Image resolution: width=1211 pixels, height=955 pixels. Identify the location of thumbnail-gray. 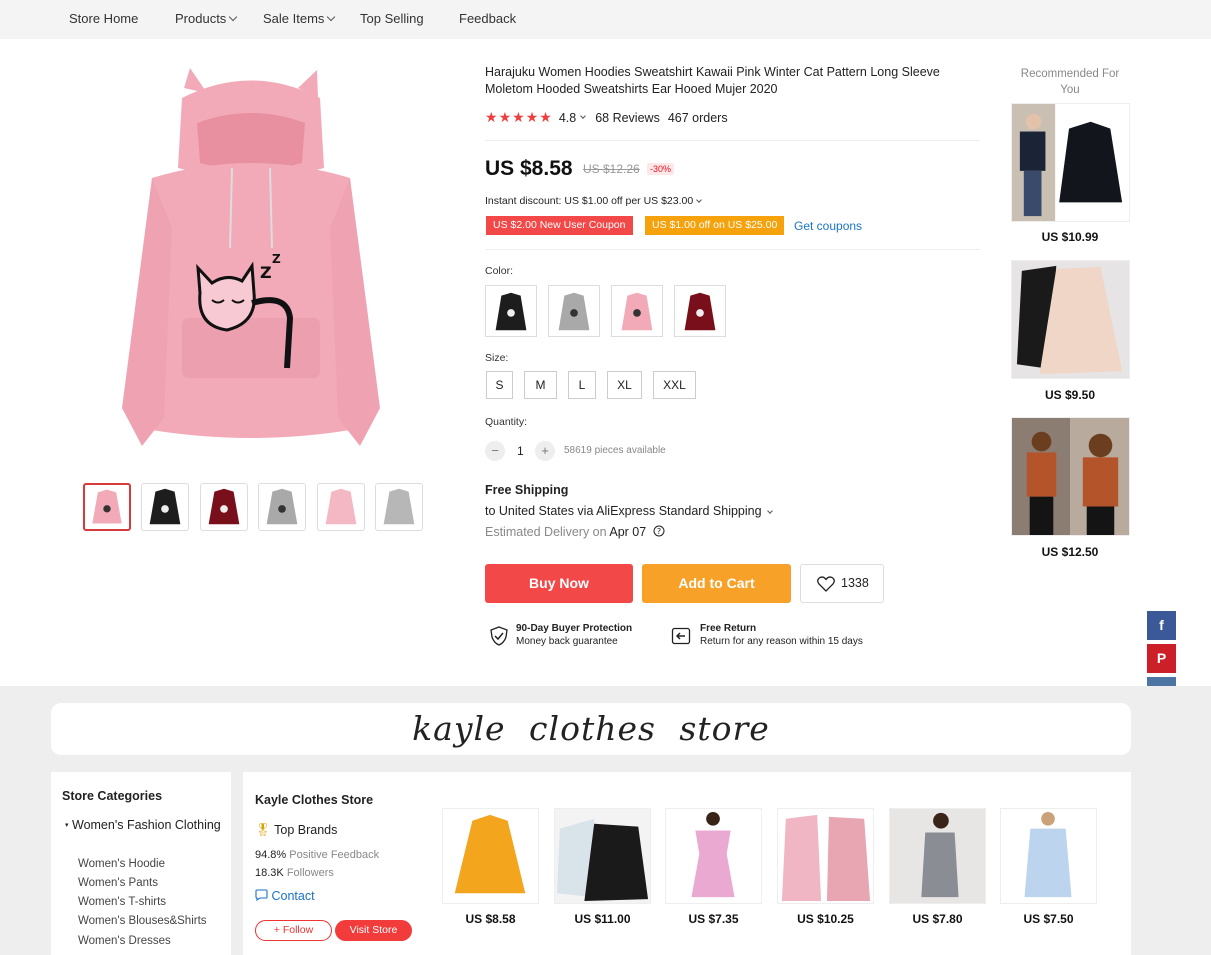
(282, 507).